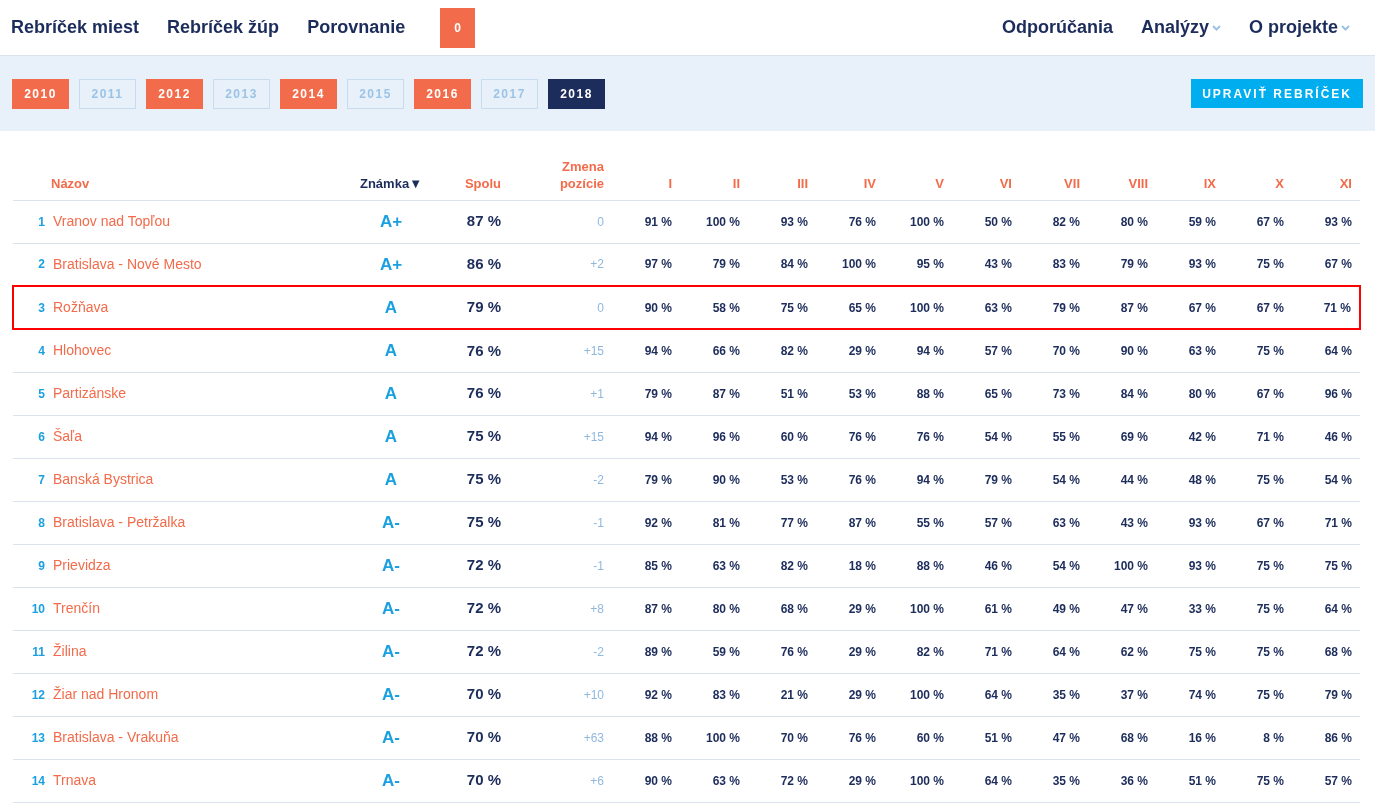 Image resolution: width=1375 pixels, height=810 pixels. What do you see at coordinates (1180, 27) in the screenshot?
I see `nav-link: Analýzy` at bounding box center [1180, 27].